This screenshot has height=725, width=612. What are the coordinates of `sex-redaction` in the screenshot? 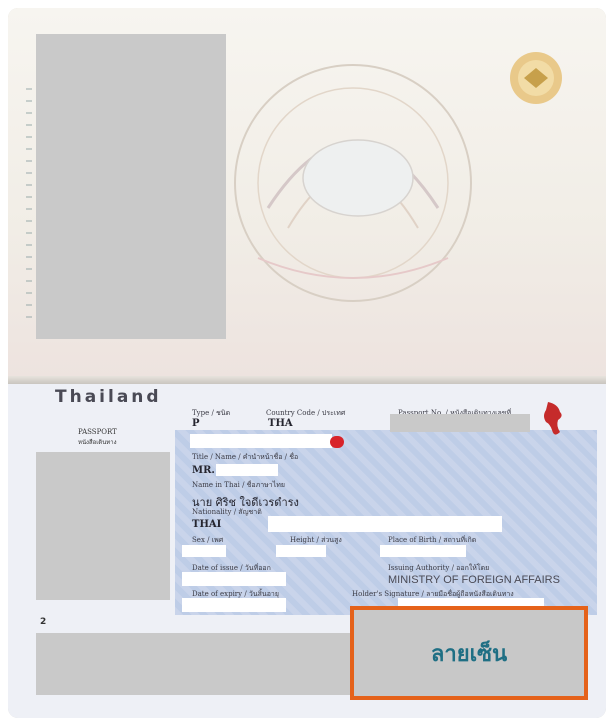 It's located at (204, 551).